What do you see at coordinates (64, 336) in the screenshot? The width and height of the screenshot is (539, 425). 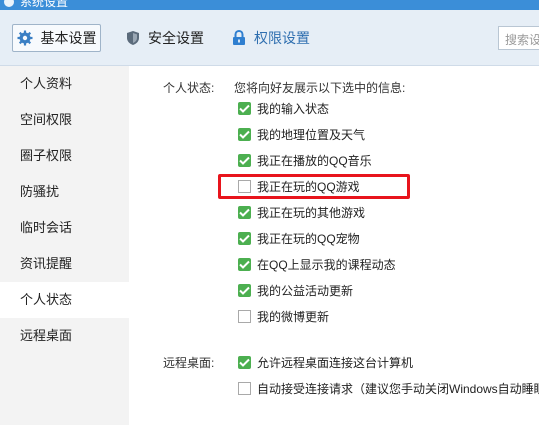 I see `sidebar-item-remote-desktop: 远程桌面` at bounding box center [64, 336].